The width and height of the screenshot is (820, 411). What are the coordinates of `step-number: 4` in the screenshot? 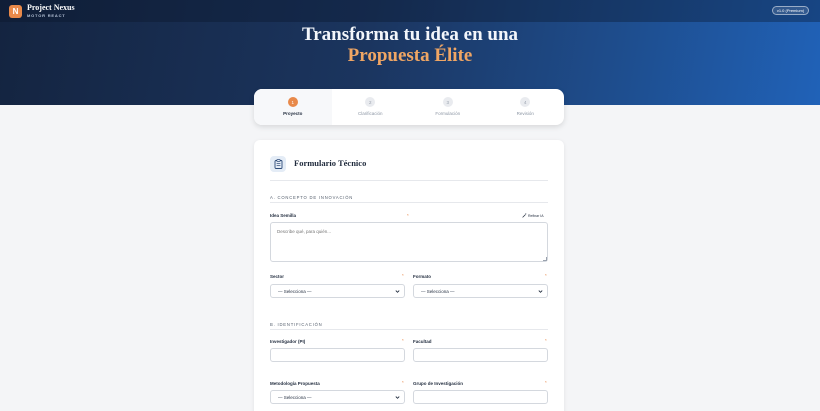 It's located at (525, 102).